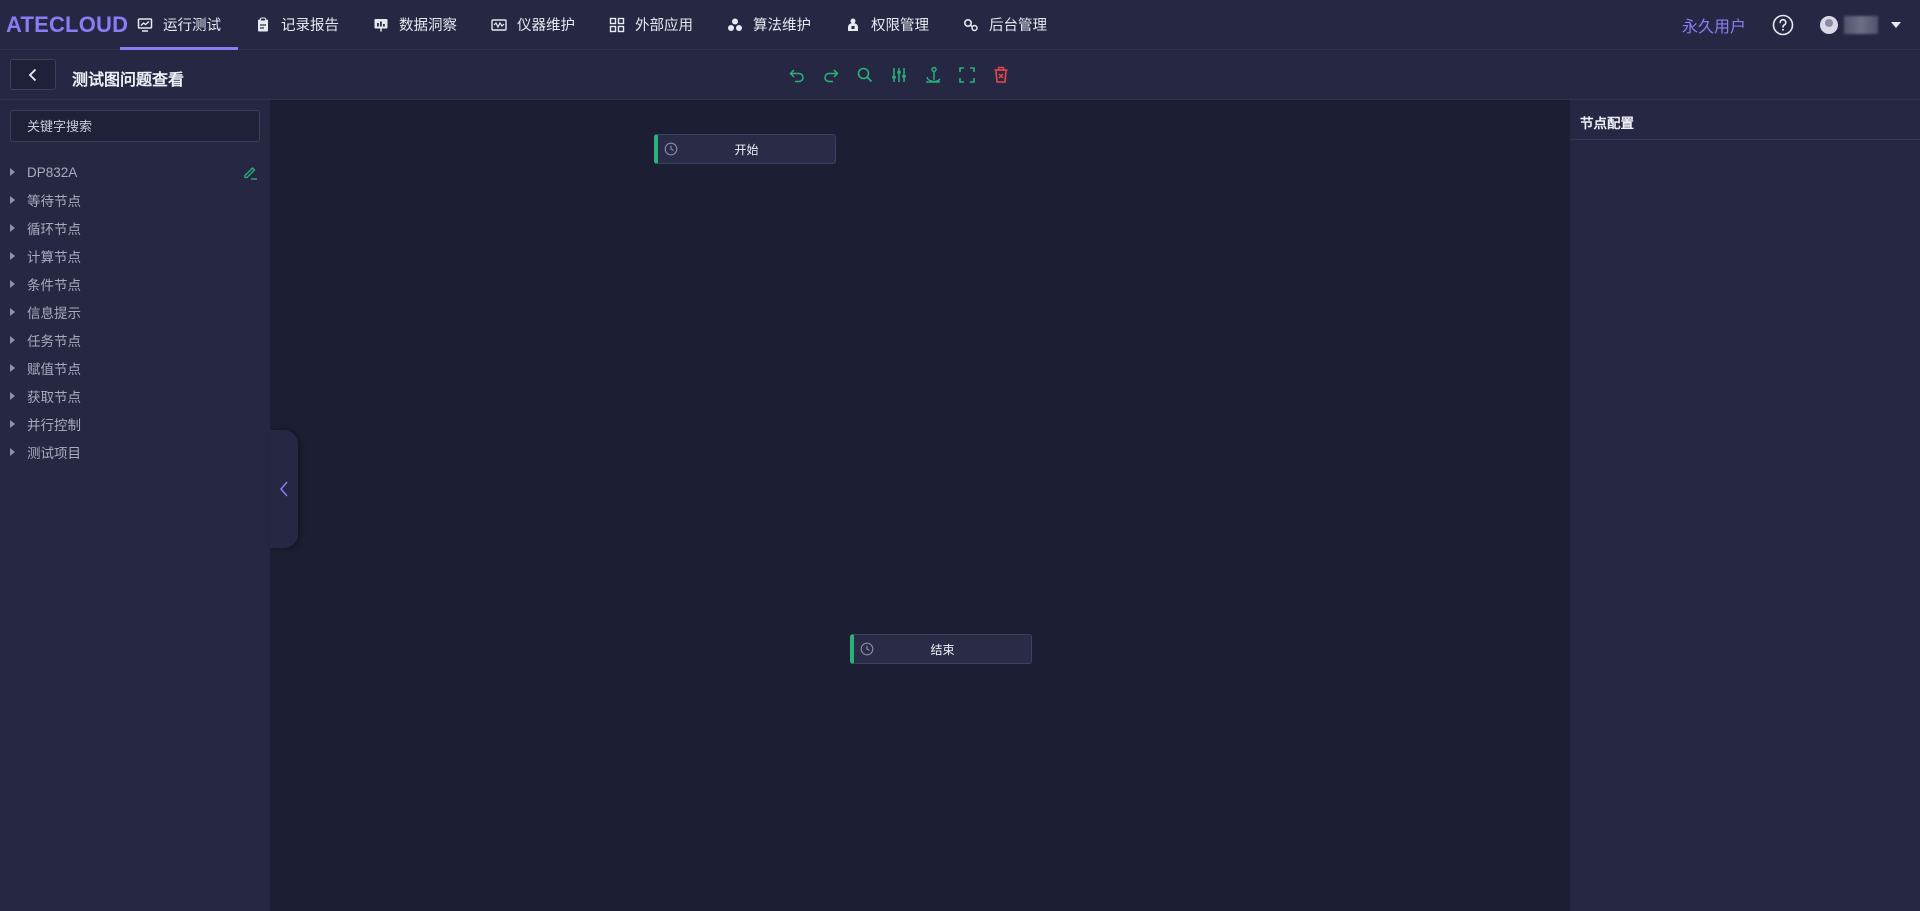 The image size is (1920, 911). I want to click on flow-node-label: 结束, so click(942, 649).